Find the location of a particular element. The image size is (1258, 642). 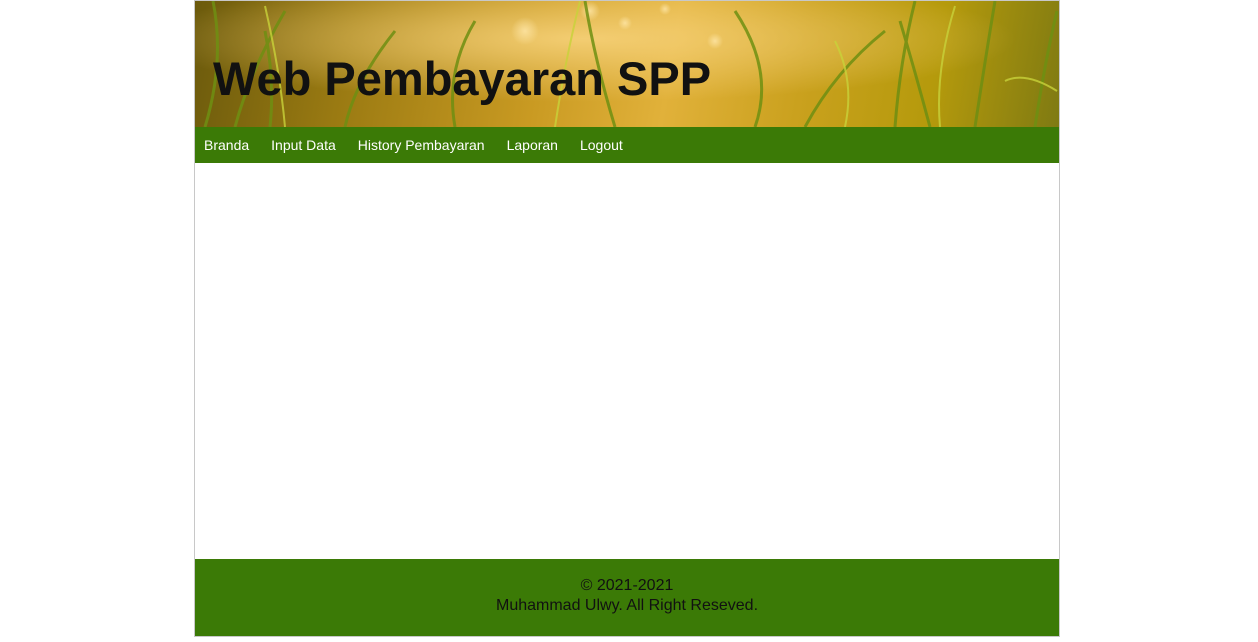

nav-item-branda: Branda is located at coordinates (227, 145).